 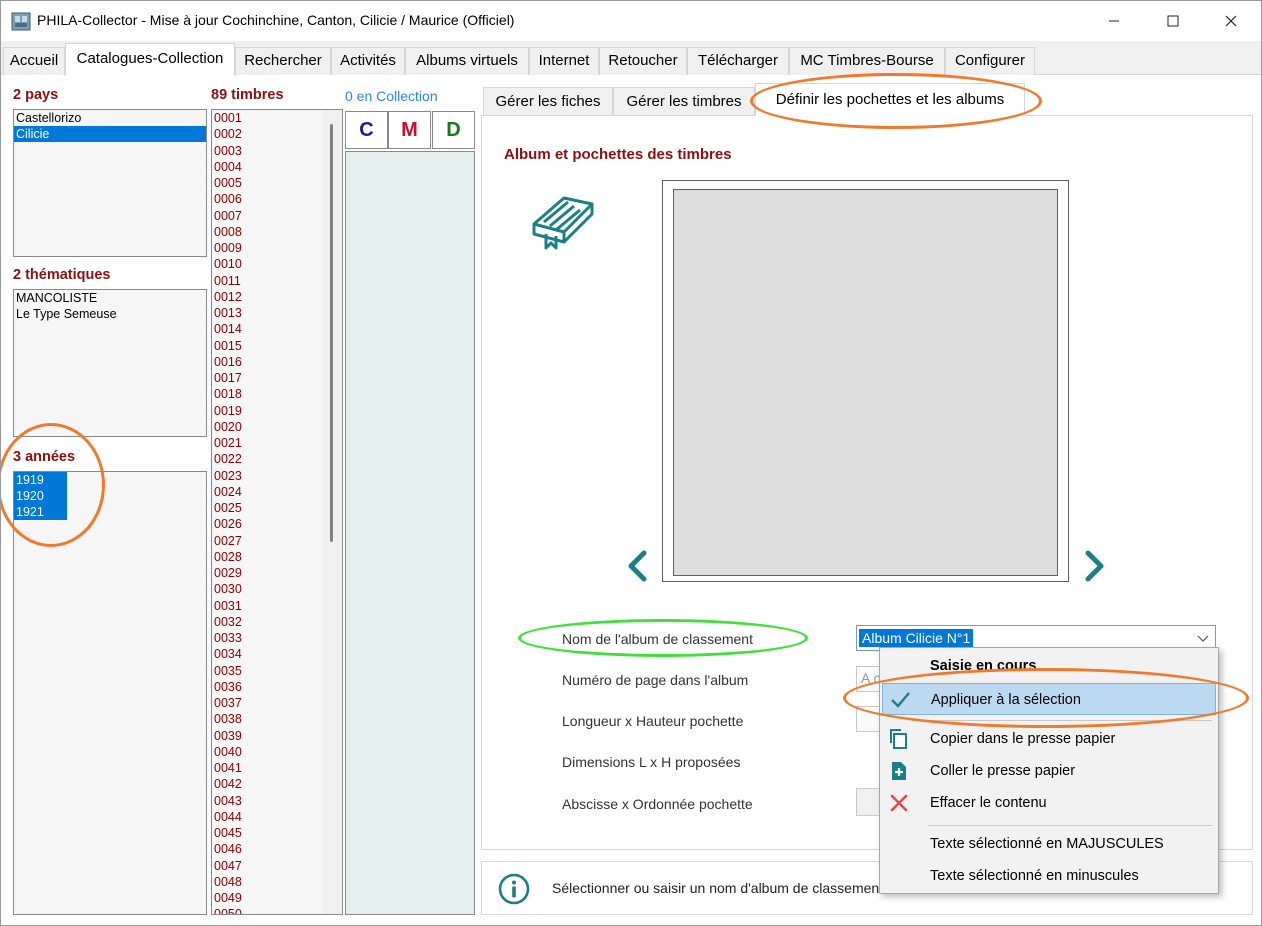 I want to click on menu-item-minuscules: Texte sélectionné en minuscules, so click(x=1049, y=876).